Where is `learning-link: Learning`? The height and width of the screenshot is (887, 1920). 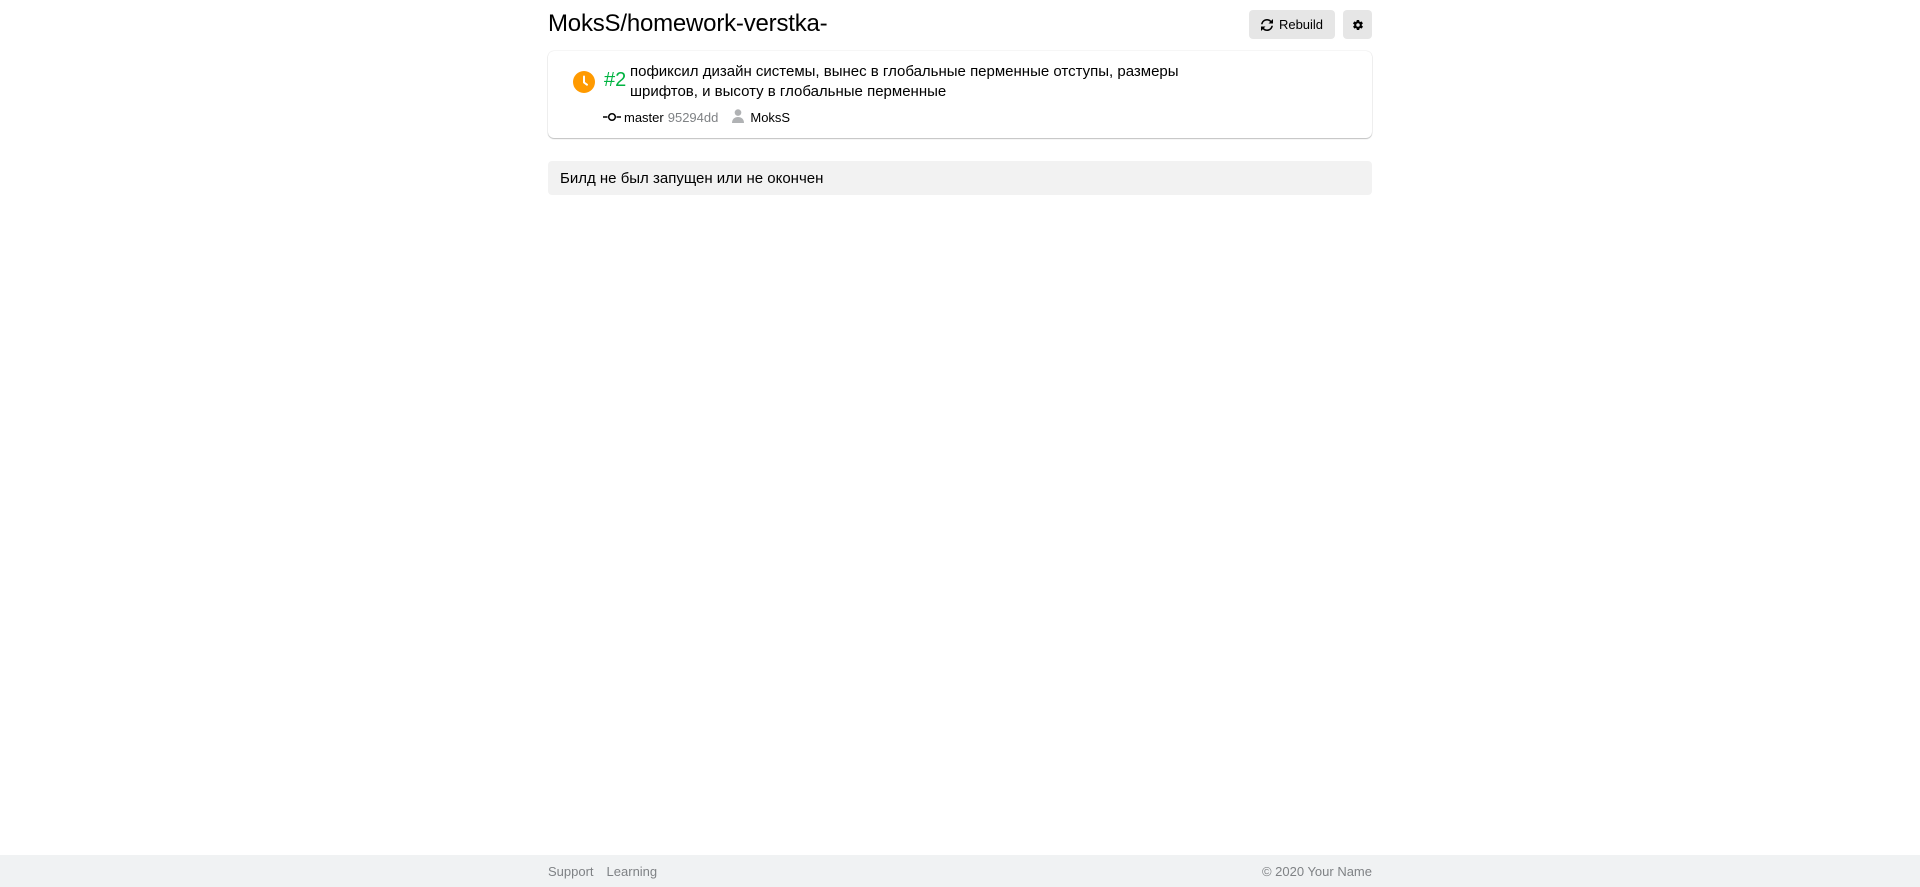
learning-link: Learning is located at coordinates (632, 871).